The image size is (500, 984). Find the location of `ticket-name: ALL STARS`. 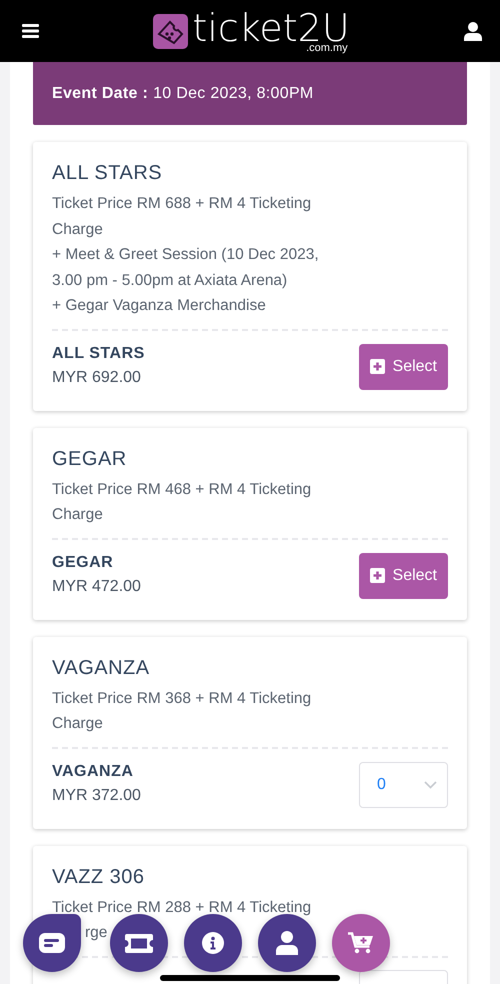

ticket-name: ALL STARS is located at coordinates (98, 354).